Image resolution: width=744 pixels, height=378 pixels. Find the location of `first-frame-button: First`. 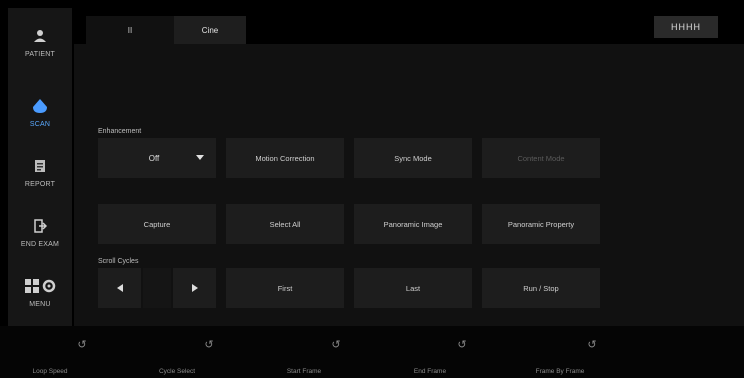

first-frame-button: First is located at coordinates (285, 288).